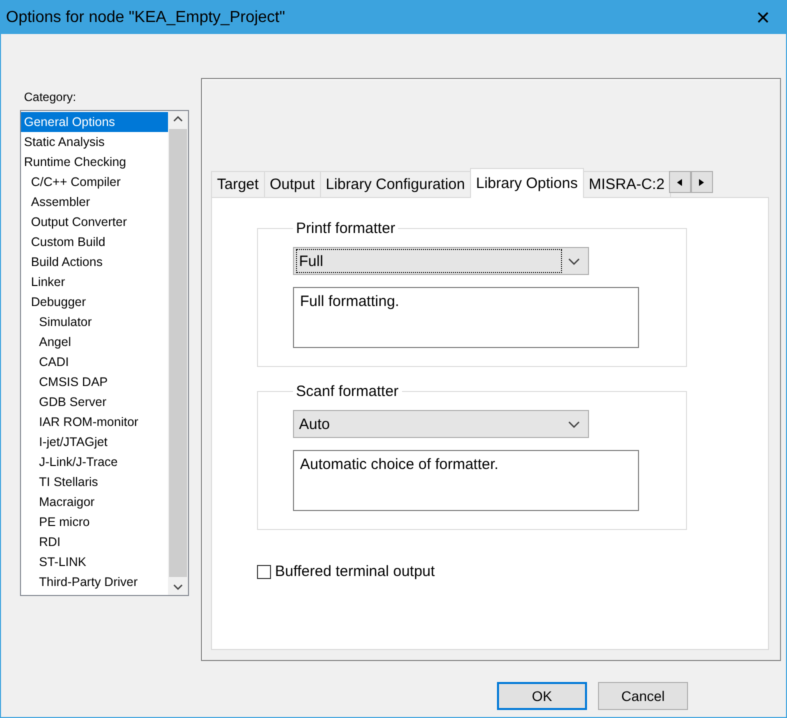  I want to click on dropdown: Full, so click(441, 261).